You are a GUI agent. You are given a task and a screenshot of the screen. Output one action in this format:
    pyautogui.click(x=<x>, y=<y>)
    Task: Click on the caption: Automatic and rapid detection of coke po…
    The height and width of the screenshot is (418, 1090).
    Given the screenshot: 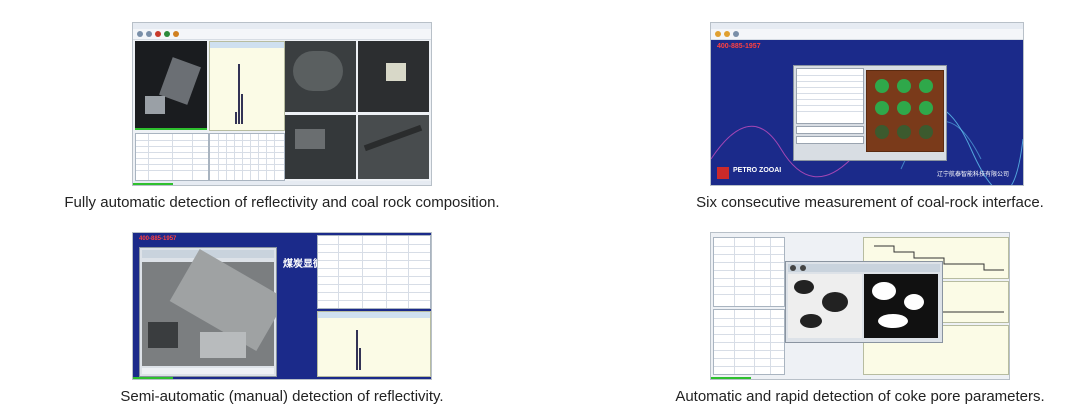 What is the action you would take?
    pyautogui.click(x=860, y=396)
    